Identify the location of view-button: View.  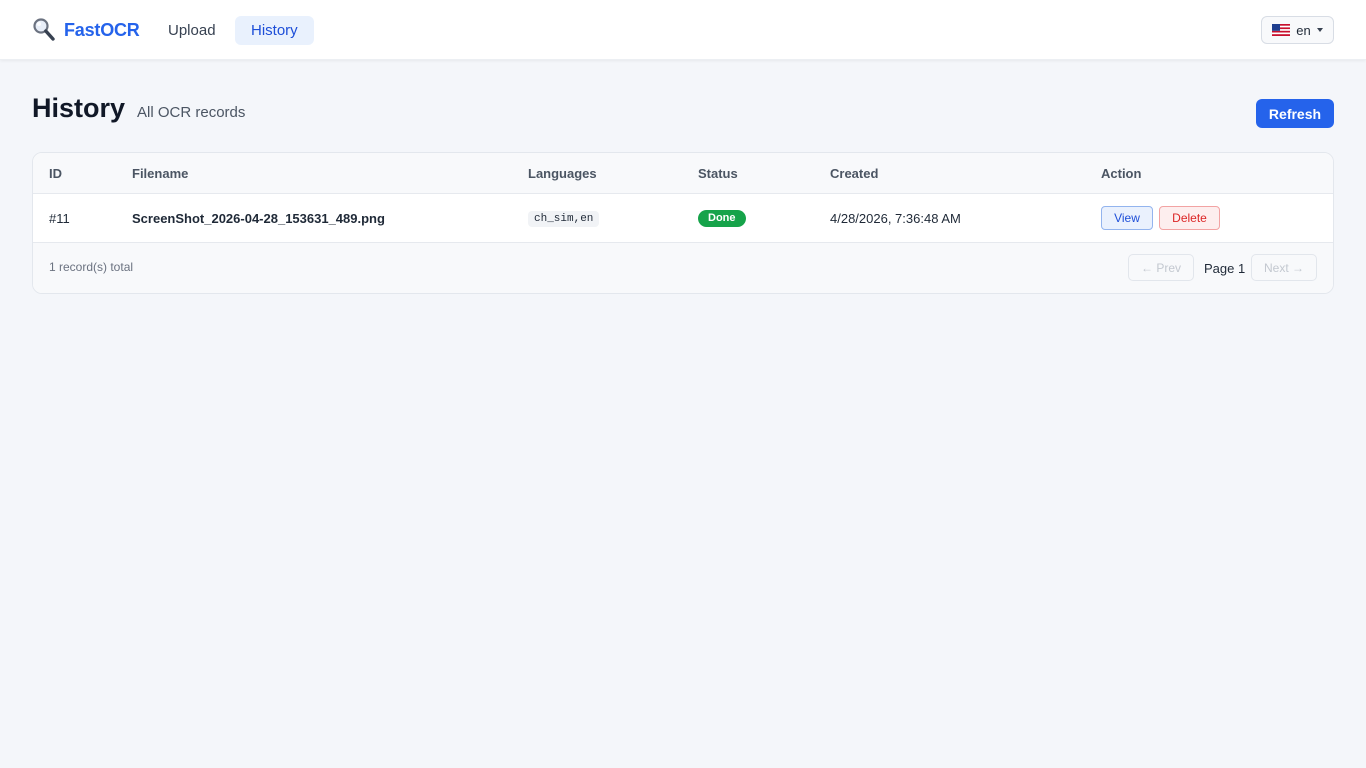
(1127, 218).